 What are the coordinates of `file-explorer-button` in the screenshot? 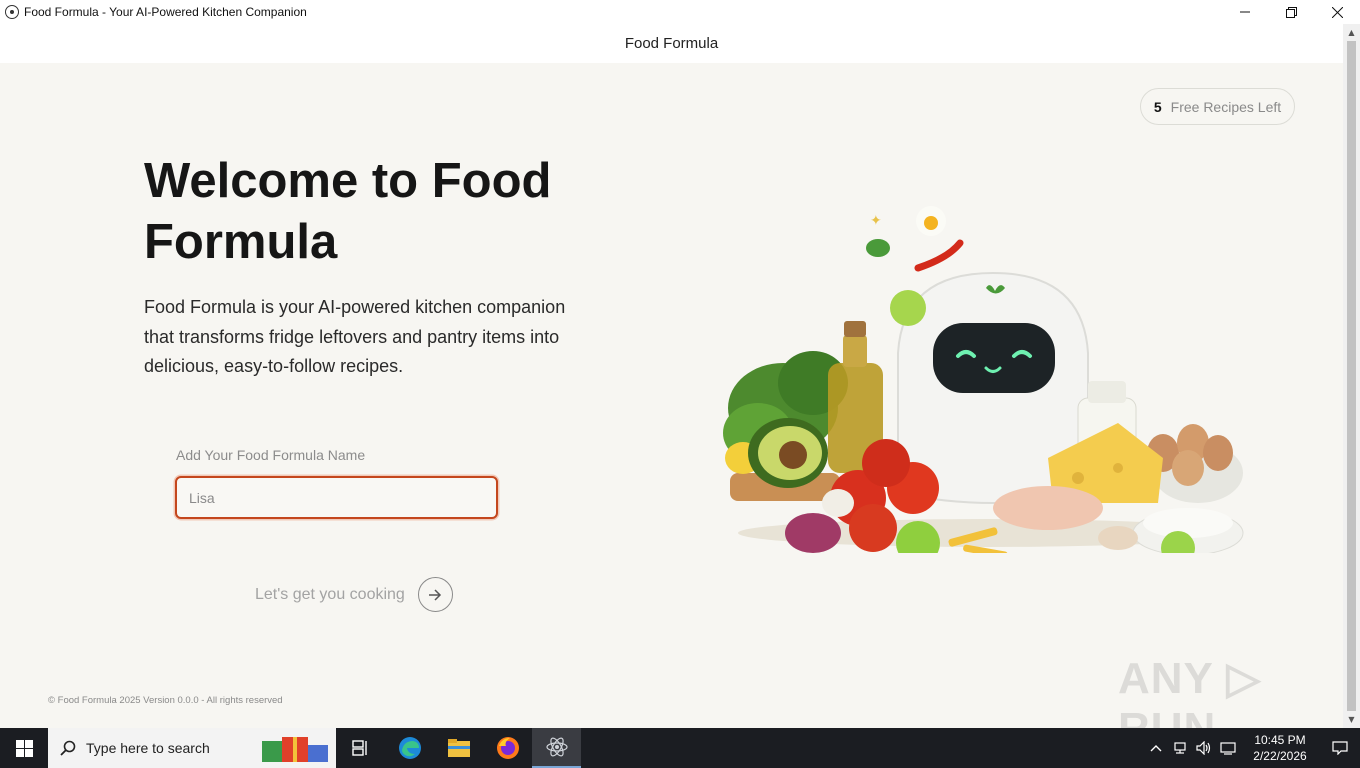 It's located at (458, 748).